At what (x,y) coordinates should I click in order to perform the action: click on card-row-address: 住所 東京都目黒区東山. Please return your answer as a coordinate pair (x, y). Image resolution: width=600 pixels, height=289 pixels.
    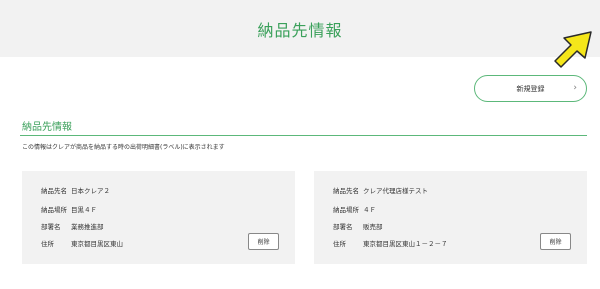
    Looking at the image, I should click on (82, 244).